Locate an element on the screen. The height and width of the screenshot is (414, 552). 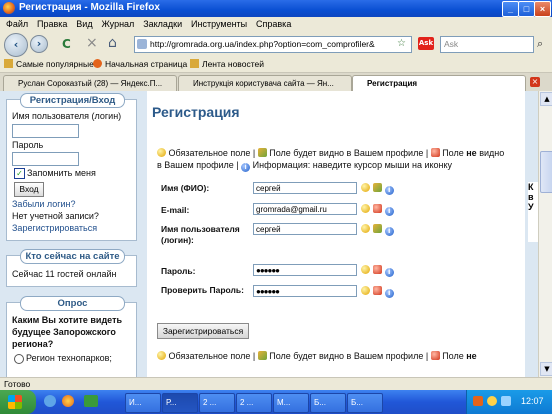
scrollbar-thumb is located at coordinates (546, 172).